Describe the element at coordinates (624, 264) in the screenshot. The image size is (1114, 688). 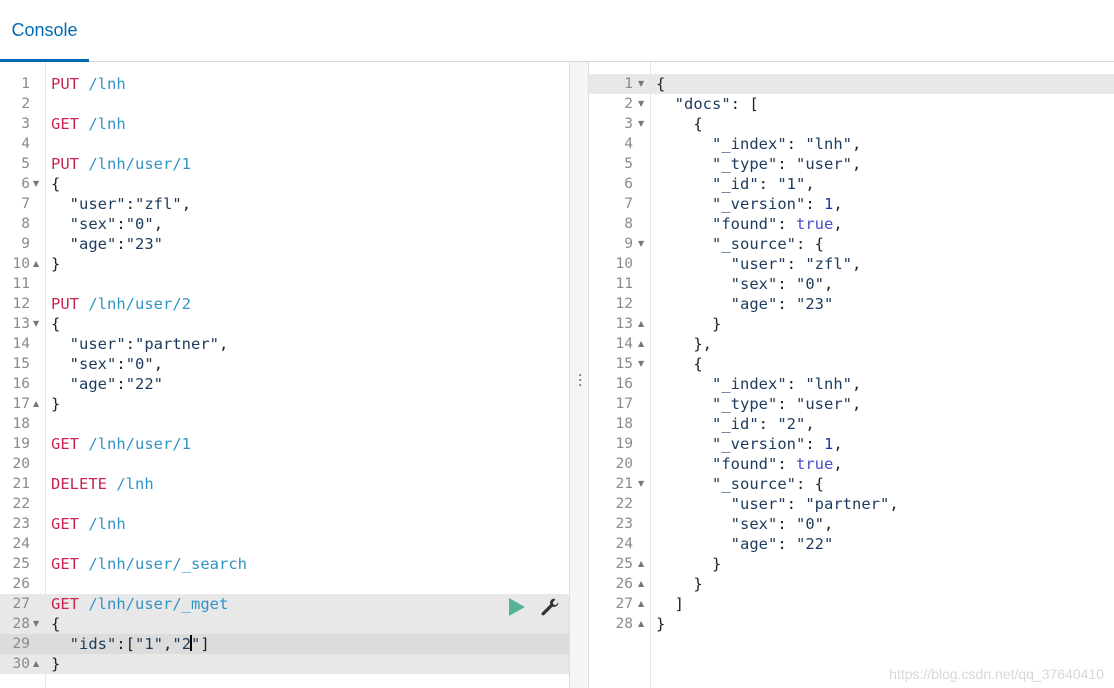
I see `line-number: 10` at that location.